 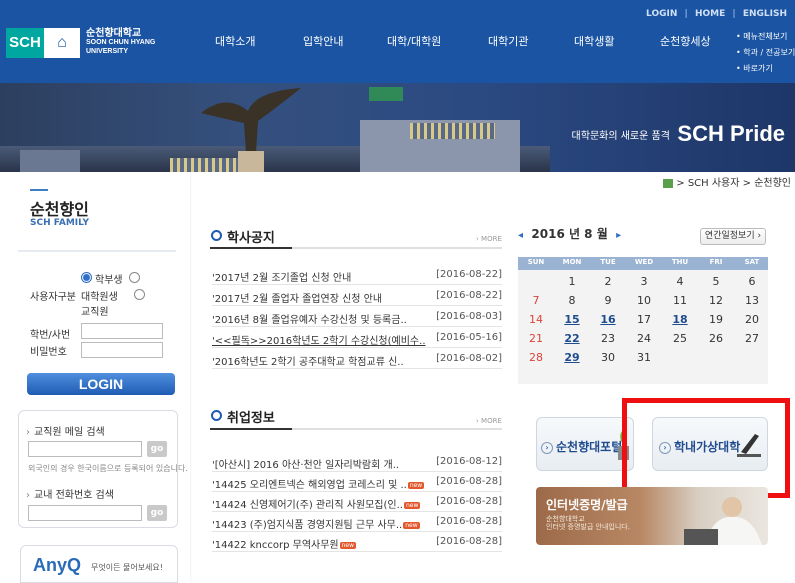 I want to click on jobs-underline-accent, so click(x=251, y=429).